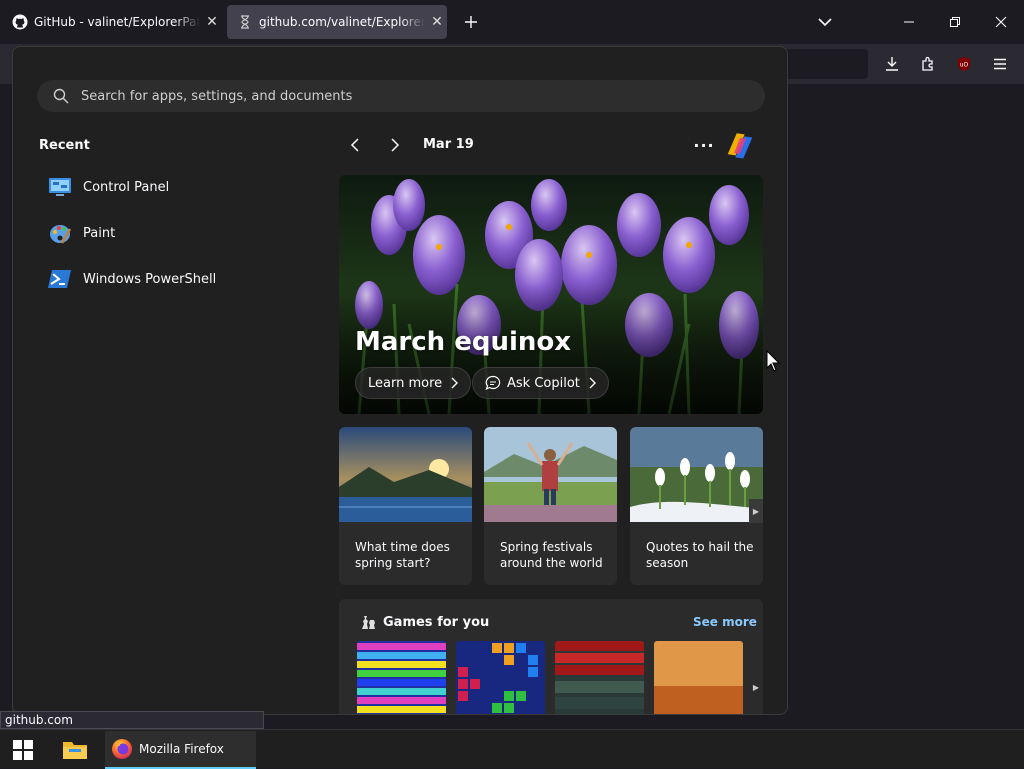  I want to click on chat-bubble-icon, so click(493, 383).